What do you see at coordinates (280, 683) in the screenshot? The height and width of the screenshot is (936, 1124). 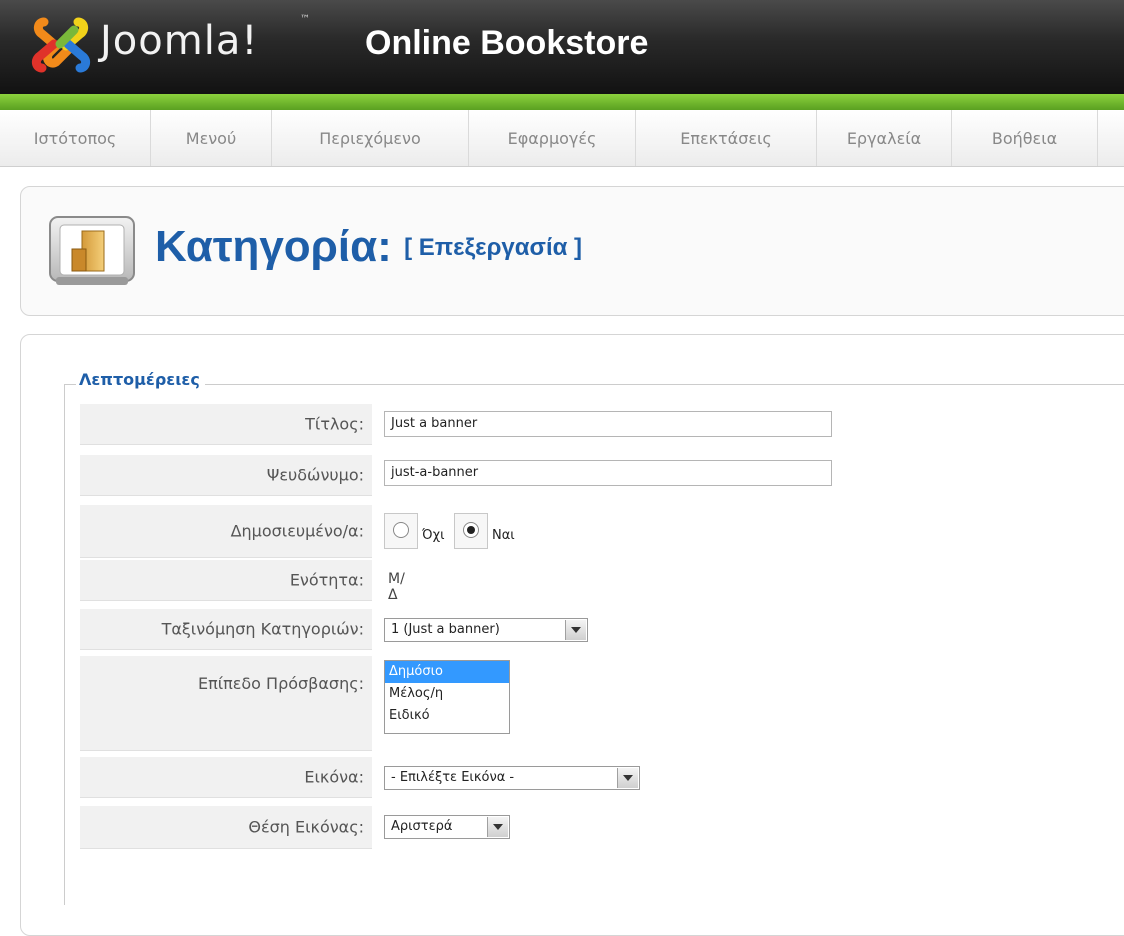 I see `access-label: Επίπεδο Πρόσβασης:` at bounding box center [280, 683].